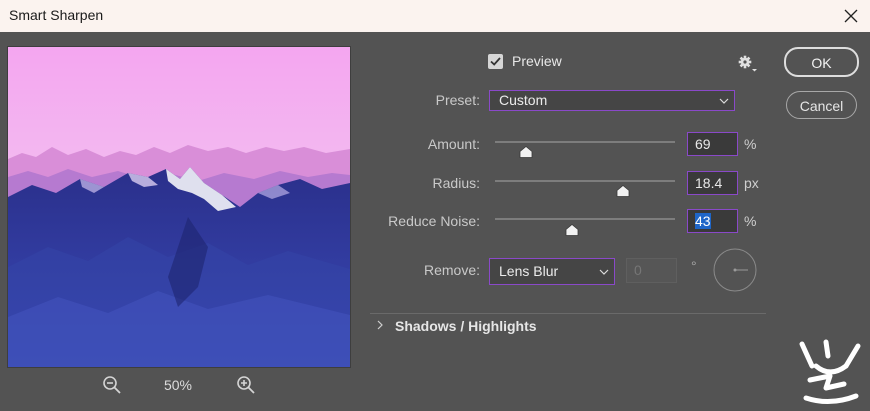 The width and height of the screenshot is (870, 411). Describe the element at coordinates (585, 142) in the screenshot. I see `amount-slider-track` at that location.